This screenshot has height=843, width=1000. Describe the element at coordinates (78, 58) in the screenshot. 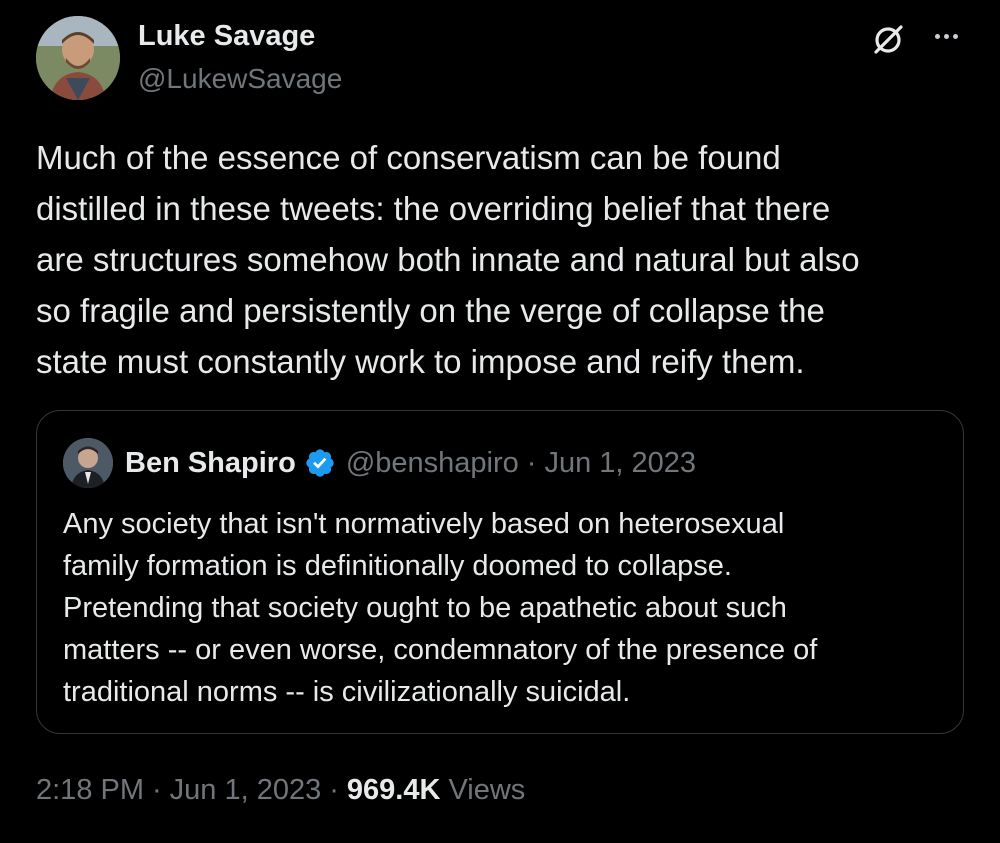

I see `author-avatar` at that location.